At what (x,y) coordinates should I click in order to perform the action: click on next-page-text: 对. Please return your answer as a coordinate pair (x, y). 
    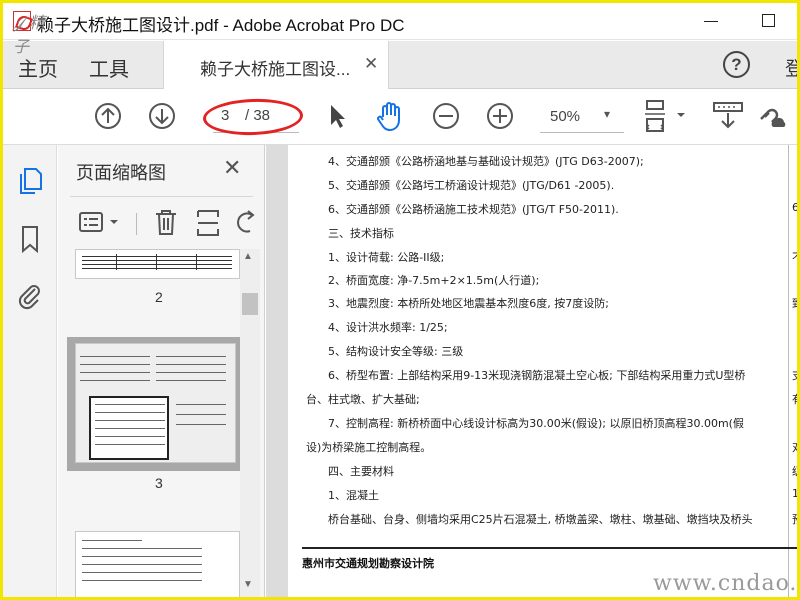
    Looking at the image, I should click on (794, 447).